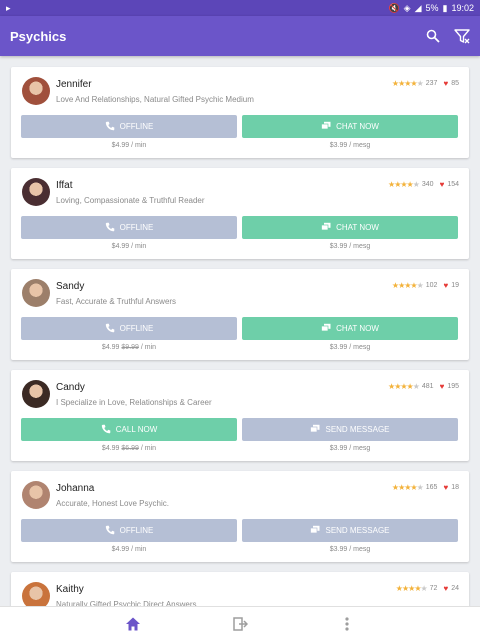 This screenshot has width=480, height=640. I want to click on mute-icon: 🔇, so click(394, 7).